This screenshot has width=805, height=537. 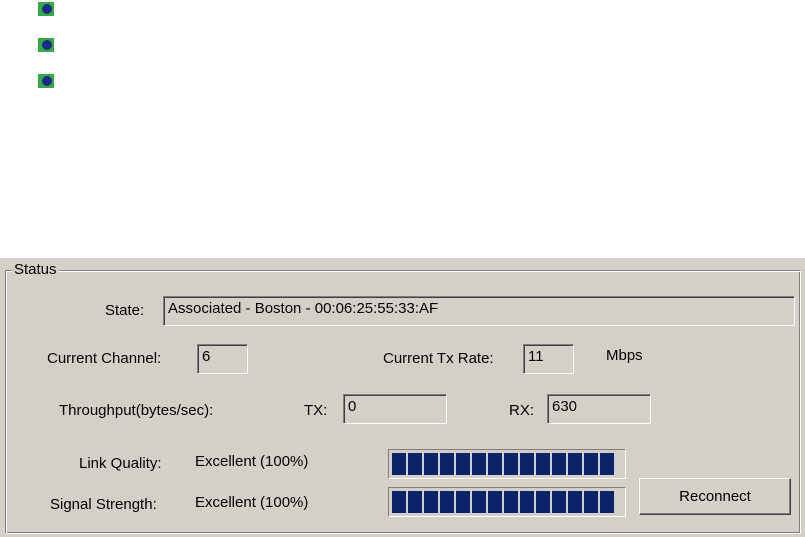 What do you see at coordinates (103, 504) in the screenshot?
I see `signal-strength-label: Signal Strength:` at bounding box center [103, 504].